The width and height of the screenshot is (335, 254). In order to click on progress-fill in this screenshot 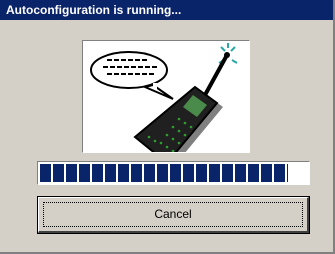, I will do `click(164, 173)`.